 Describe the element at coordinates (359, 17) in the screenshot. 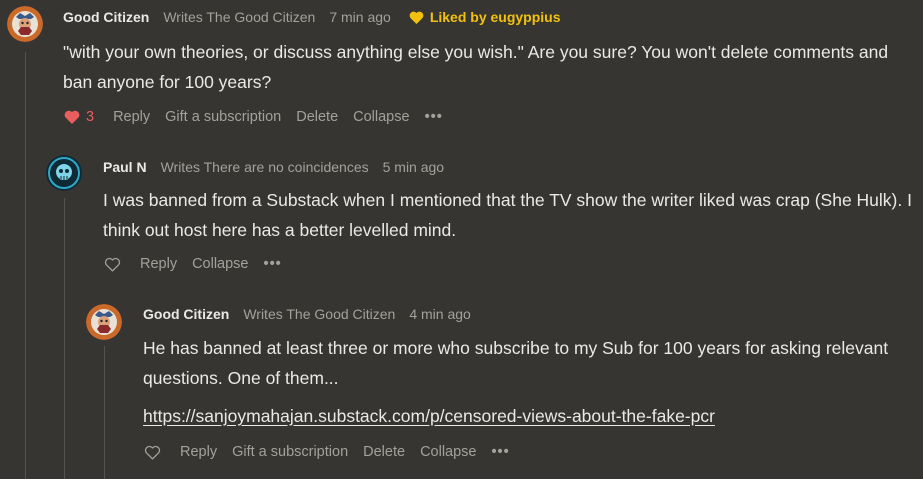

I see `timestamp: 7 min ago` at that location.